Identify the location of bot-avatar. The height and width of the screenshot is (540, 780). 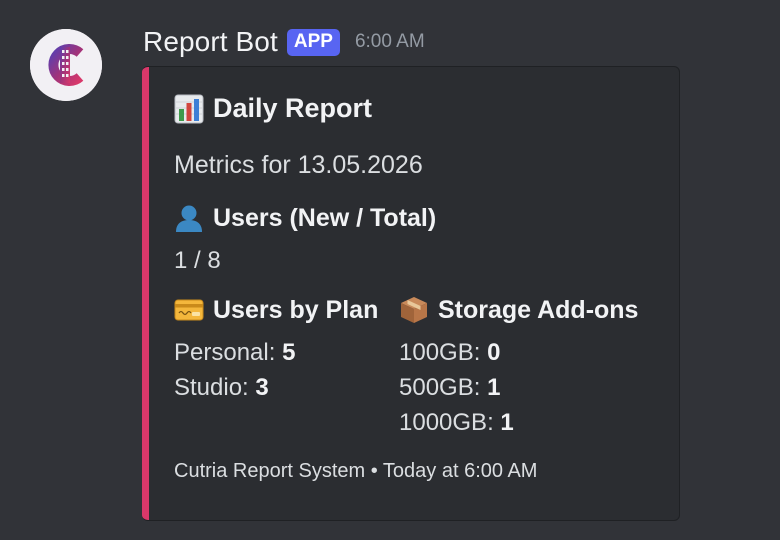
(66, 65).